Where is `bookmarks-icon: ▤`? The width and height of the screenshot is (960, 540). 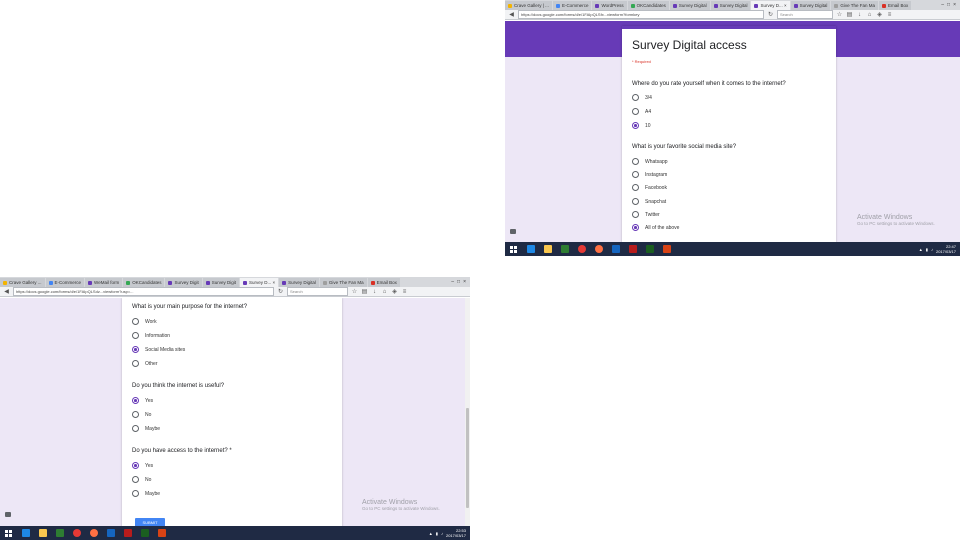
bookmarks-icon: ▤ is located at coordinates (849, 14).